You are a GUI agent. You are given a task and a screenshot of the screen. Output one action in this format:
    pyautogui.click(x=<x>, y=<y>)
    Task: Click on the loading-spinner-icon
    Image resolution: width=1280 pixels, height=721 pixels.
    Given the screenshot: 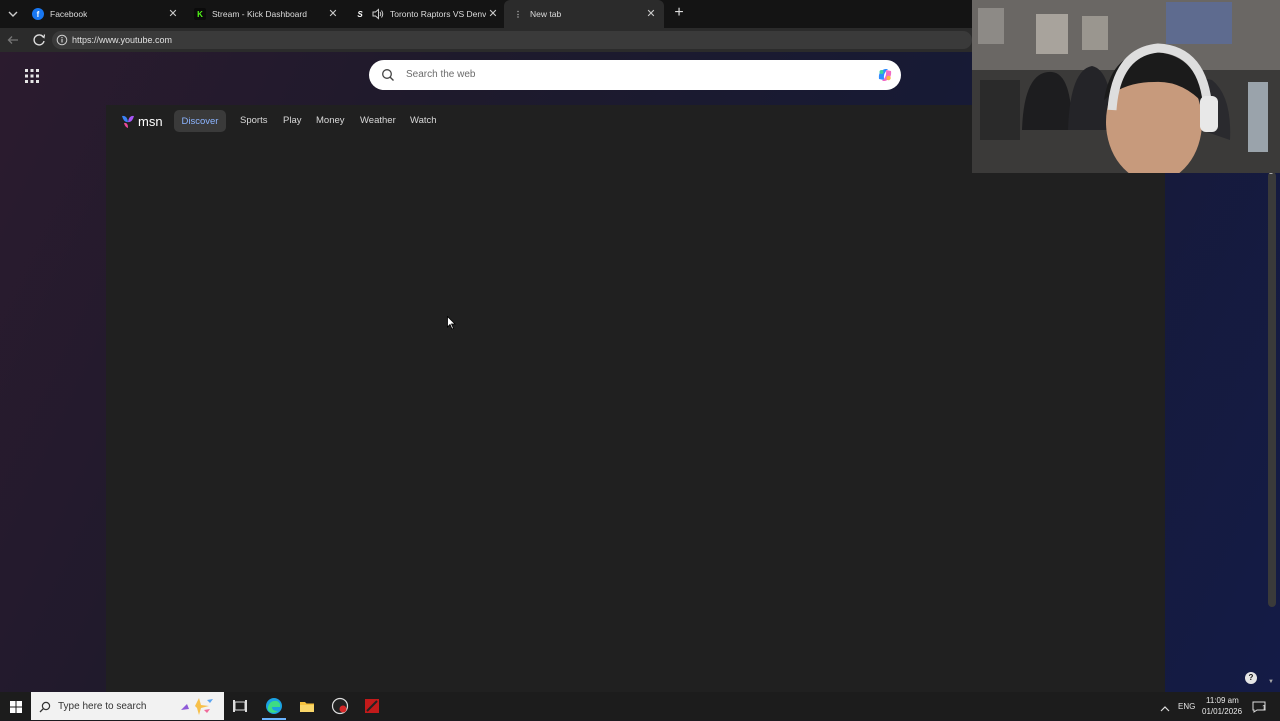 What is the action you would take?
    pyautogui.click(x=39, y=40)
    